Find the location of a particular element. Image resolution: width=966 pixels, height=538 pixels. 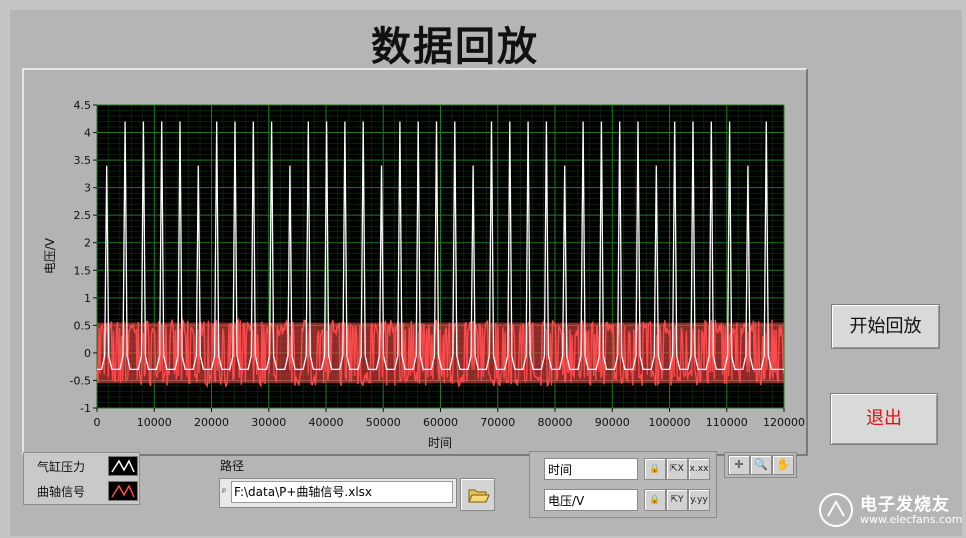

y-scale-name: 电压/V is located at coordinates (591, 500).